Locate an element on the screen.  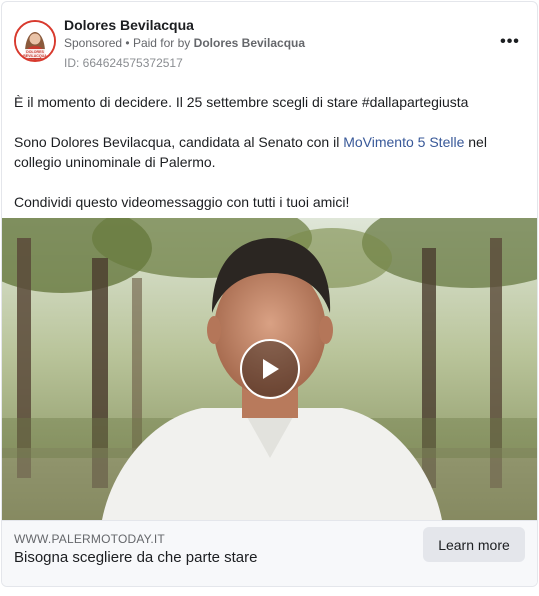
play-button is located at coordinates (270, 369).